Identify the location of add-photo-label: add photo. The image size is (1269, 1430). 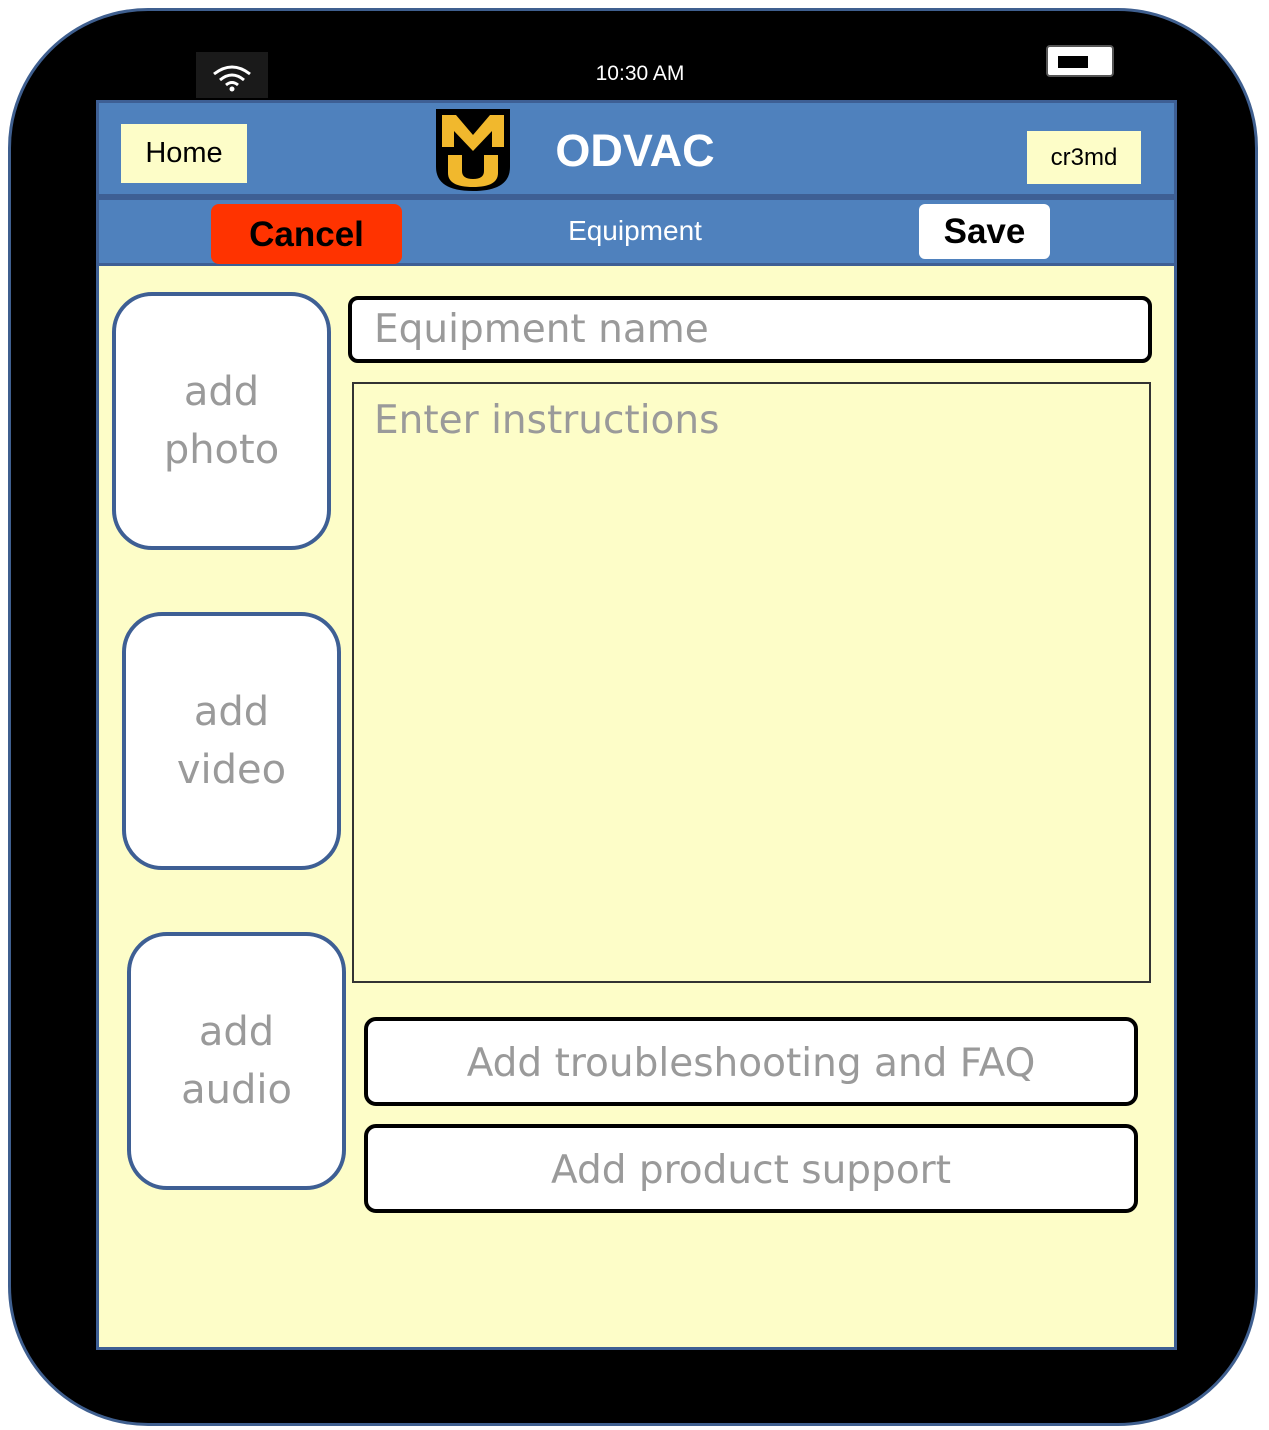
(221, 421).